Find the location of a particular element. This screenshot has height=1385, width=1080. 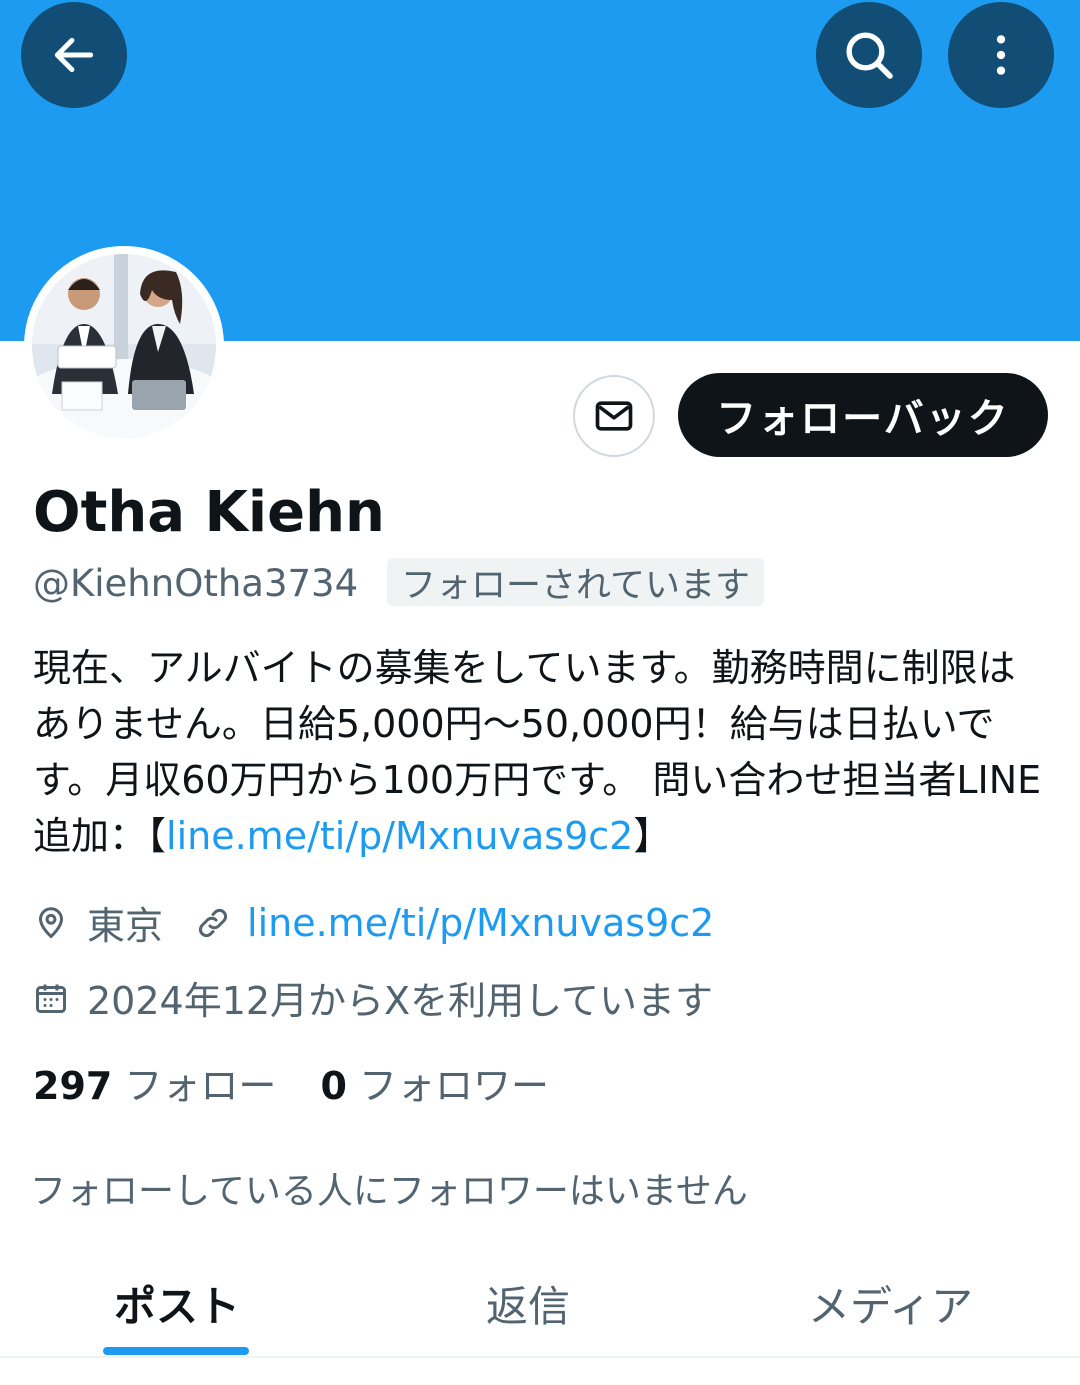

more-button is located at coordinates (1001, 55).